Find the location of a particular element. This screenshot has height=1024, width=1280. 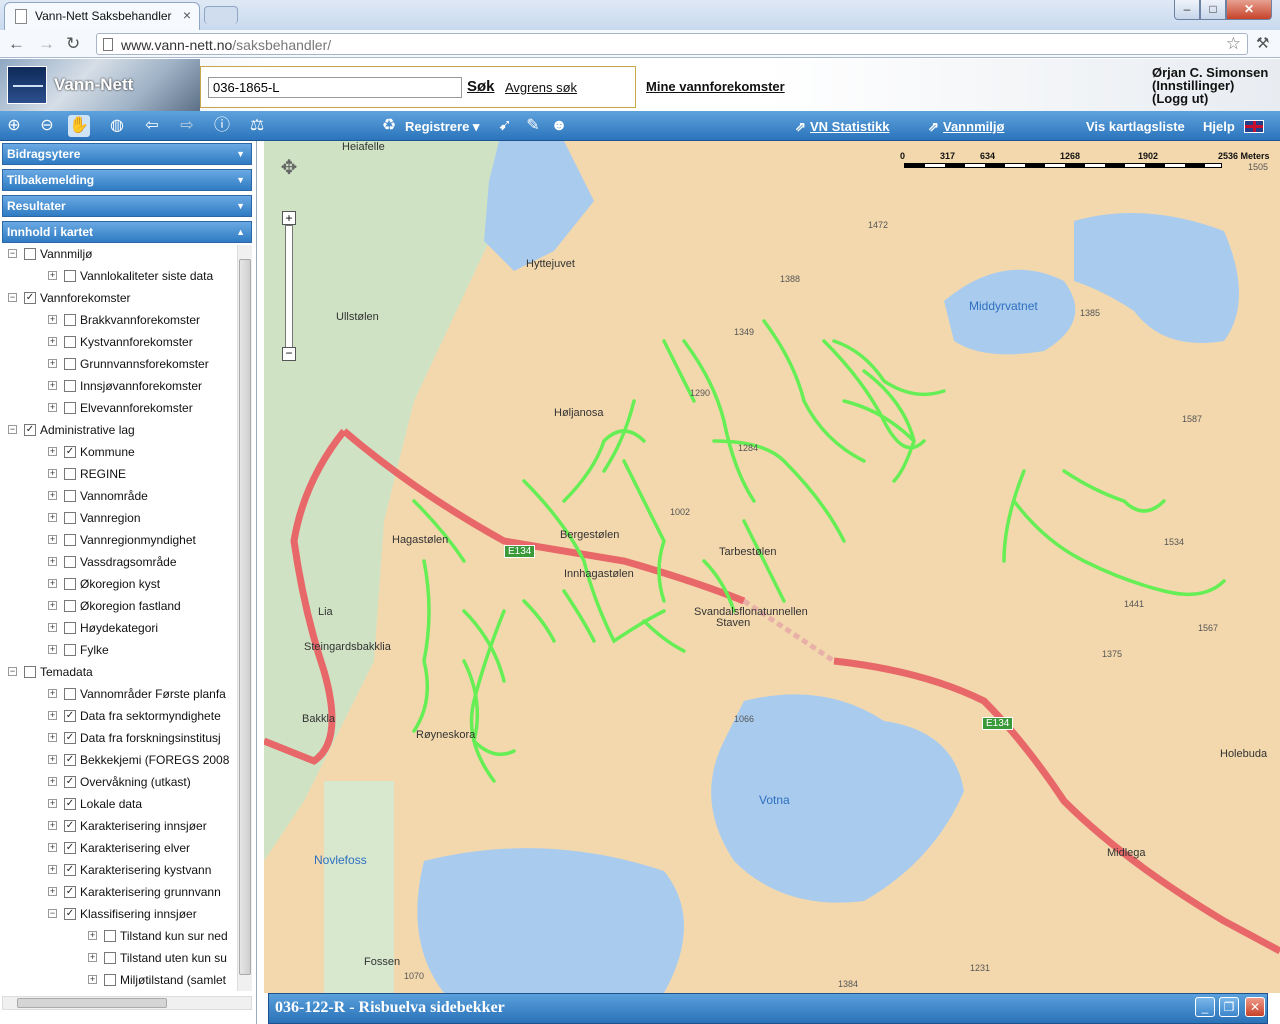

back-icon: ← is located at coordinates (16, 44).